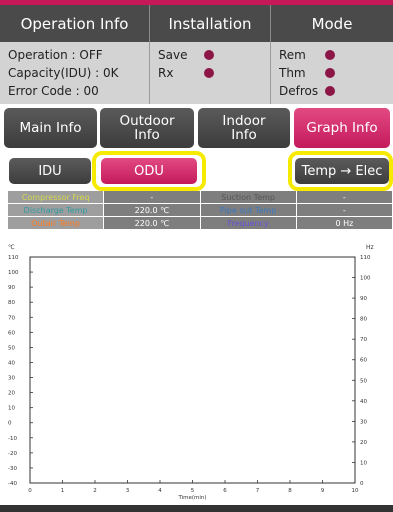 The image size is (393, 512). I want to click on mode-title: Mode, so click(332, 23).